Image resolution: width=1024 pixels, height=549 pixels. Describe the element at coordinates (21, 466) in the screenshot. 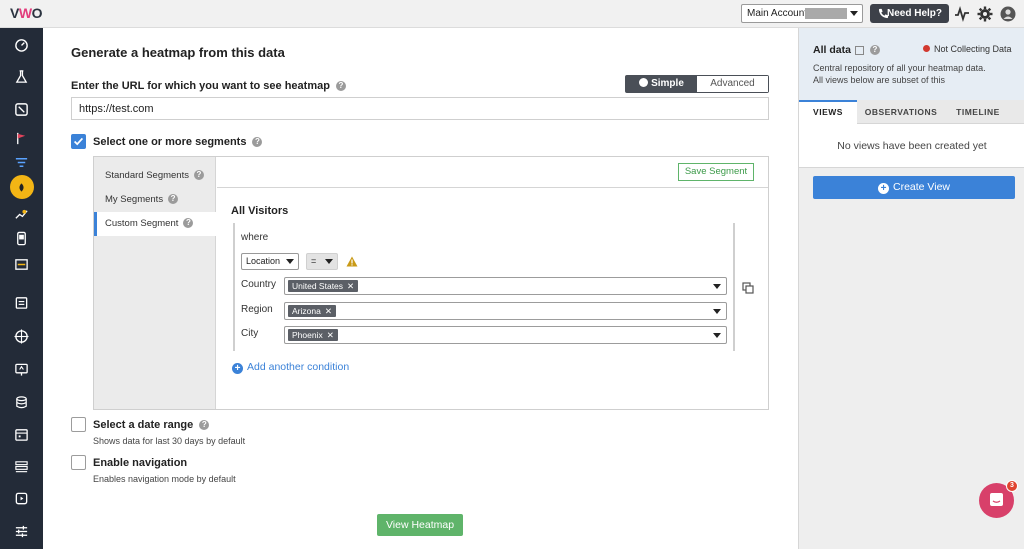

I see `list-icon` at that location.